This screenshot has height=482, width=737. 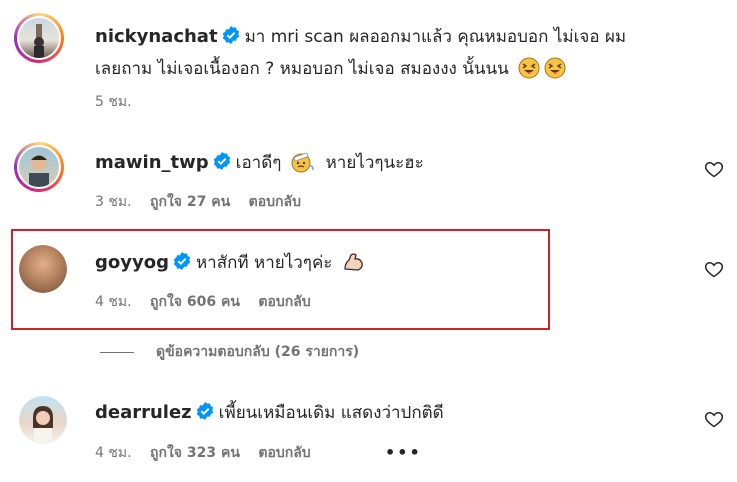 What do you see at coordinates (258, 352) in the screenshot?
I see `view-replies-label: ดูข้อความตอบกลับ (26 รายการ)` at bounding box center [258, 352].